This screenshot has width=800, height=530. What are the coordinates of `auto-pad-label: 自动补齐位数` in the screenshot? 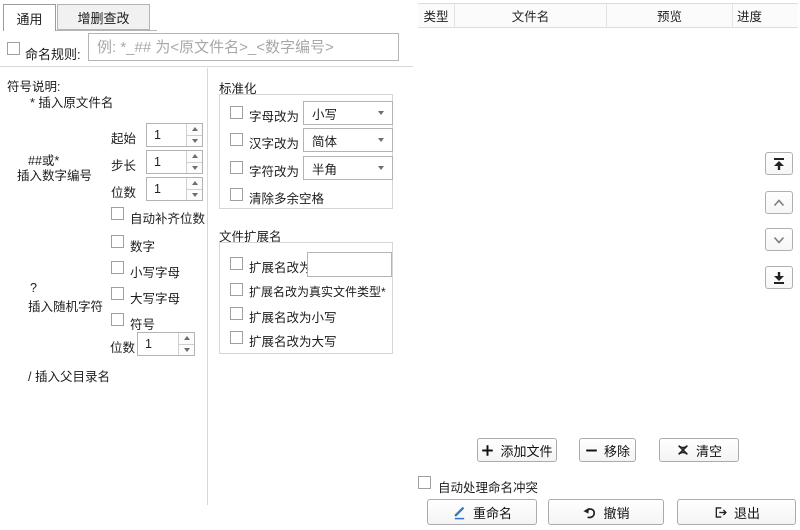 It's located at (168, 219).